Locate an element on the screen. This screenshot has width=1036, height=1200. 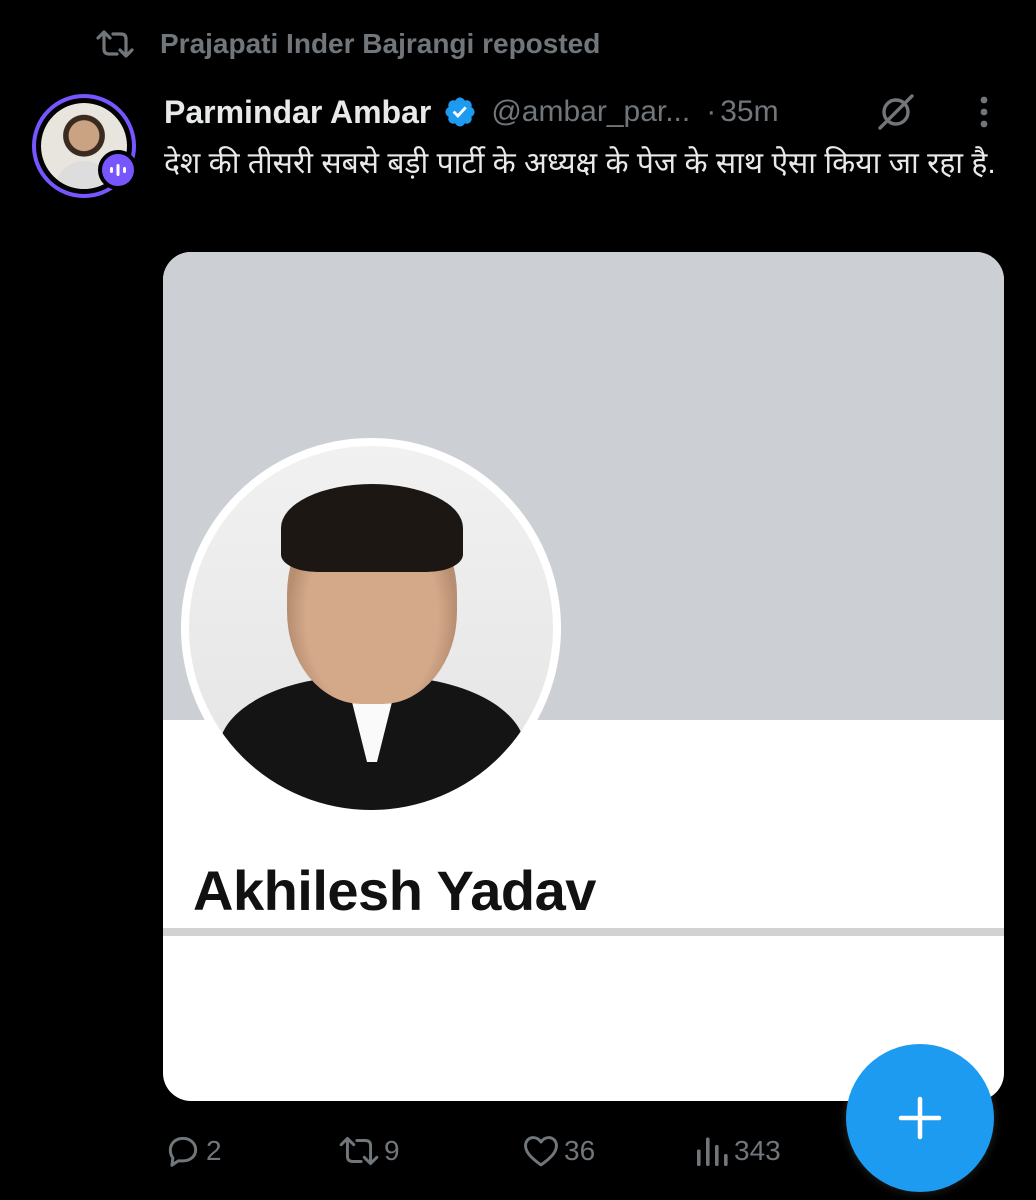
plus-icon is located at coordinates (920, 1118).